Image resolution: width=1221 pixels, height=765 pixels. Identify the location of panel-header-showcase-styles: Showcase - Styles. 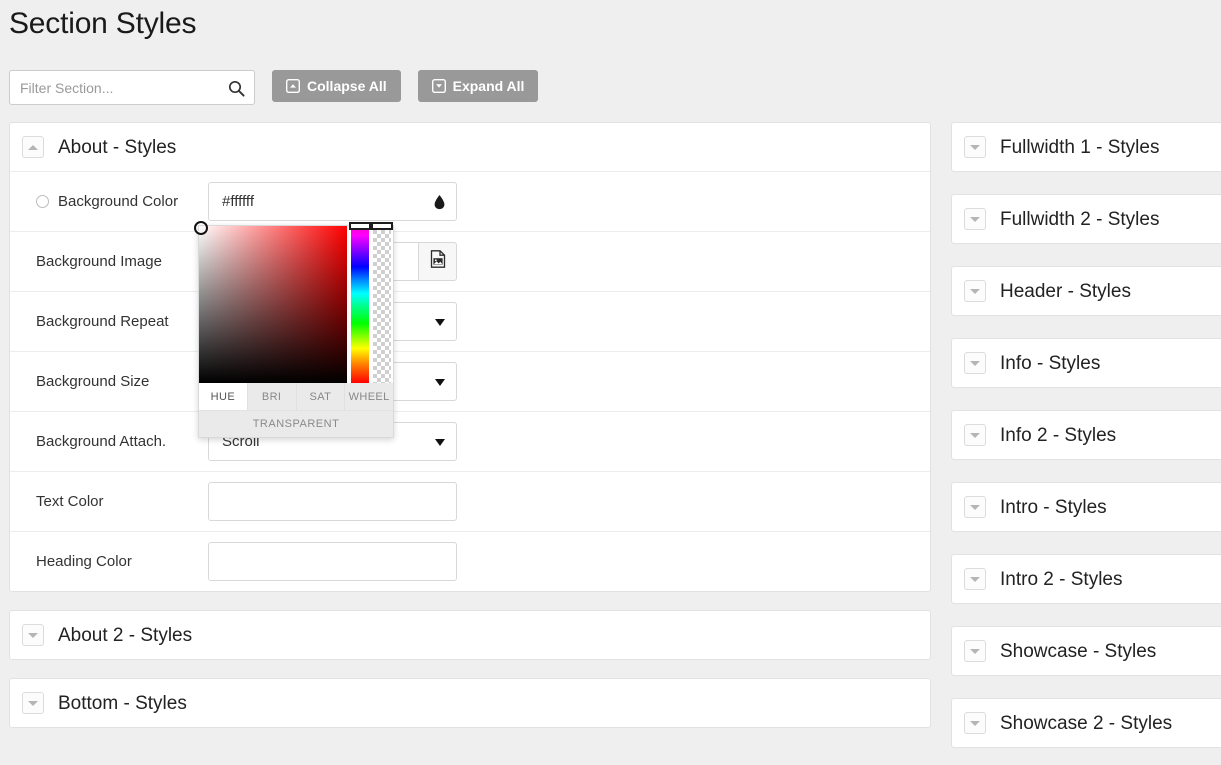
(1086, 651).